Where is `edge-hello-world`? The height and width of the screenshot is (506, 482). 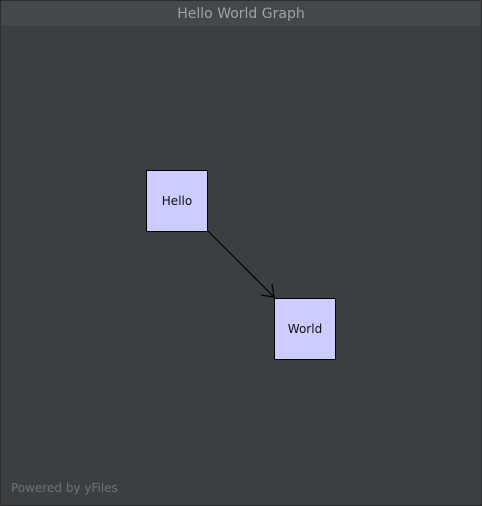 edge-hello-world is located at coordinates (241, 264).